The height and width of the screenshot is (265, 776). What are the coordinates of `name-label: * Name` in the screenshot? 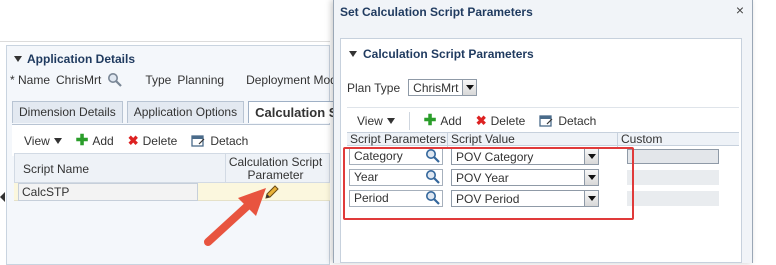 It's located at (30, 80).